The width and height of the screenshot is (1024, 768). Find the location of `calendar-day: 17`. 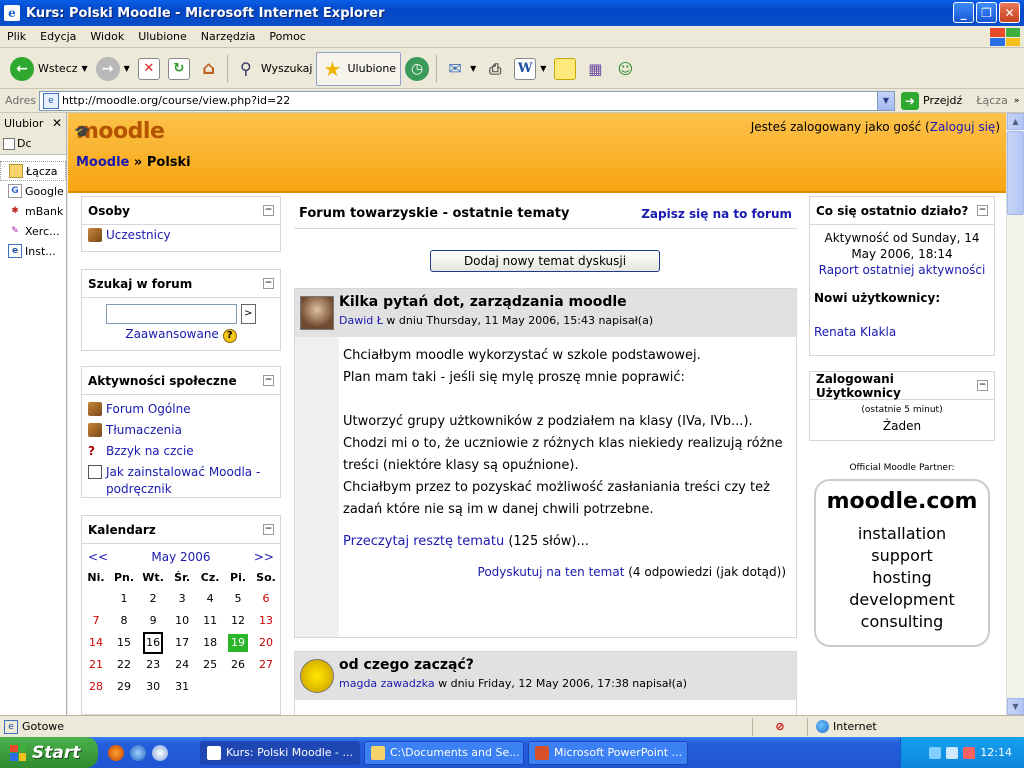

calendar-day: 17 is located at coordinates (182, 643).